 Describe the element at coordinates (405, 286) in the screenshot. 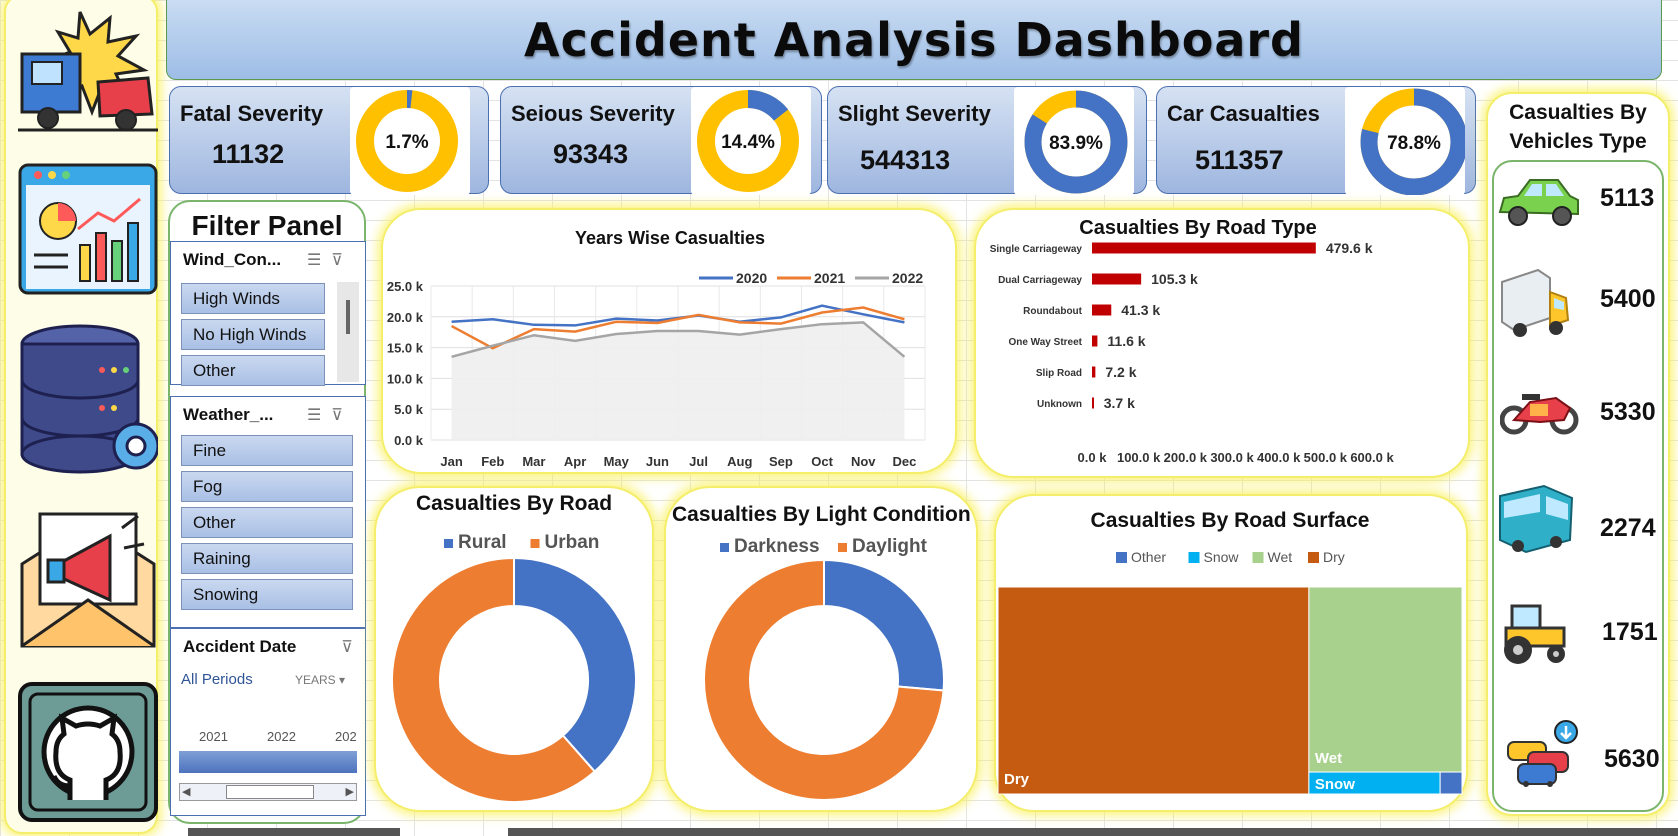

I see `y-tick-label: 25.0 k` at that location.